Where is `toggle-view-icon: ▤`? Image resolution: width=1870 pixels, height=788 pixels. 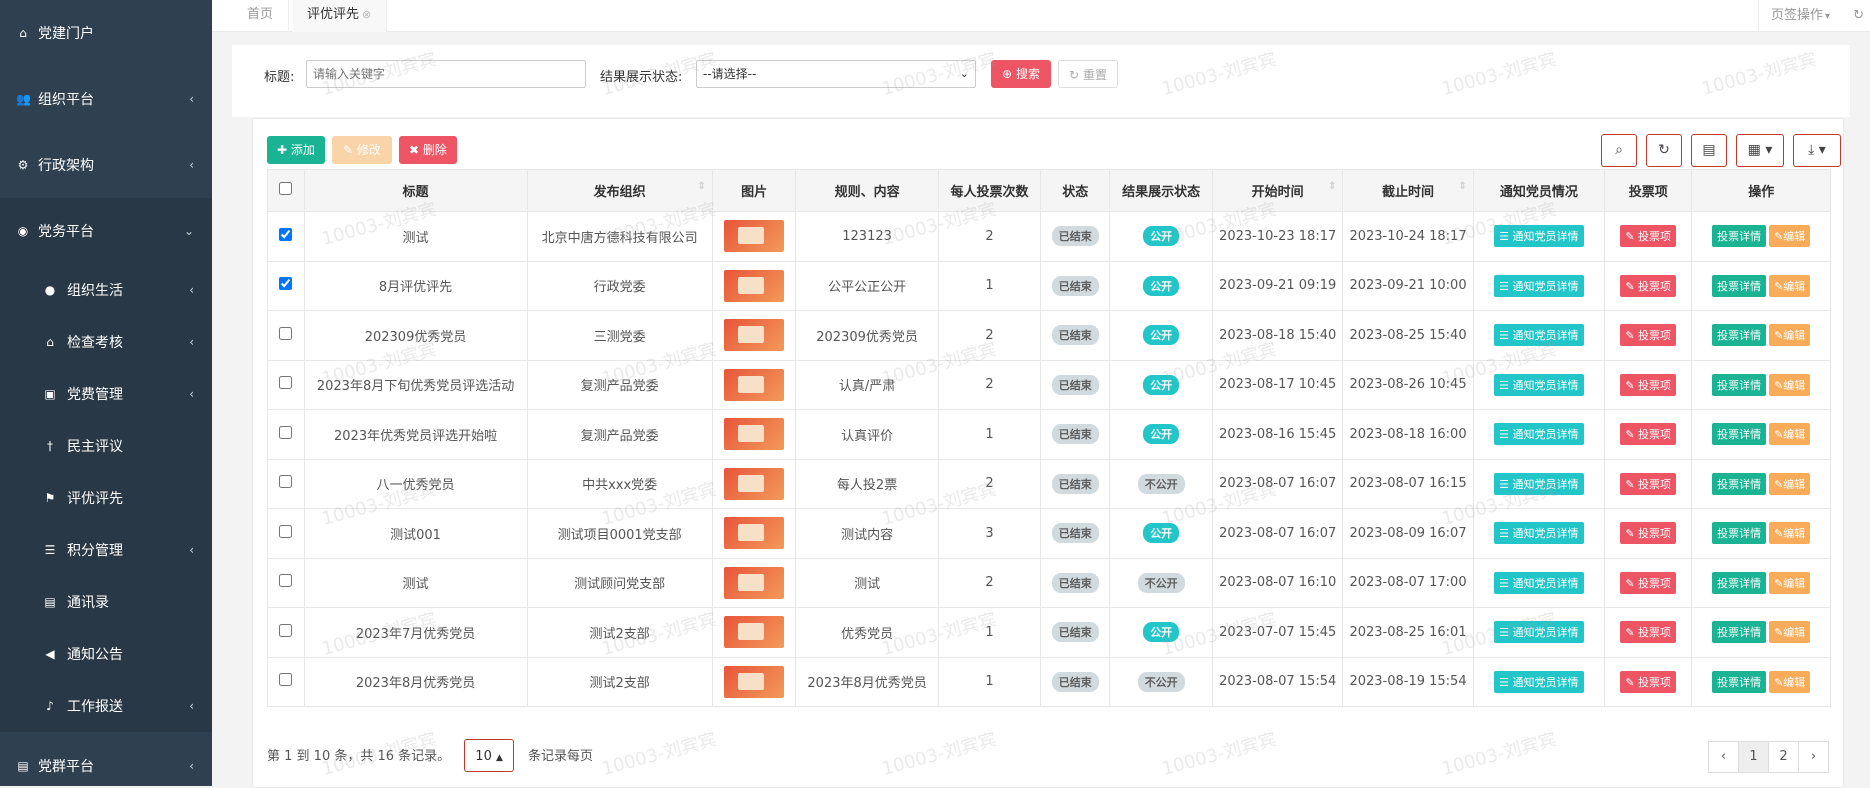 toggle-view-icon: ▤ is located at coordinates (1709, 150).